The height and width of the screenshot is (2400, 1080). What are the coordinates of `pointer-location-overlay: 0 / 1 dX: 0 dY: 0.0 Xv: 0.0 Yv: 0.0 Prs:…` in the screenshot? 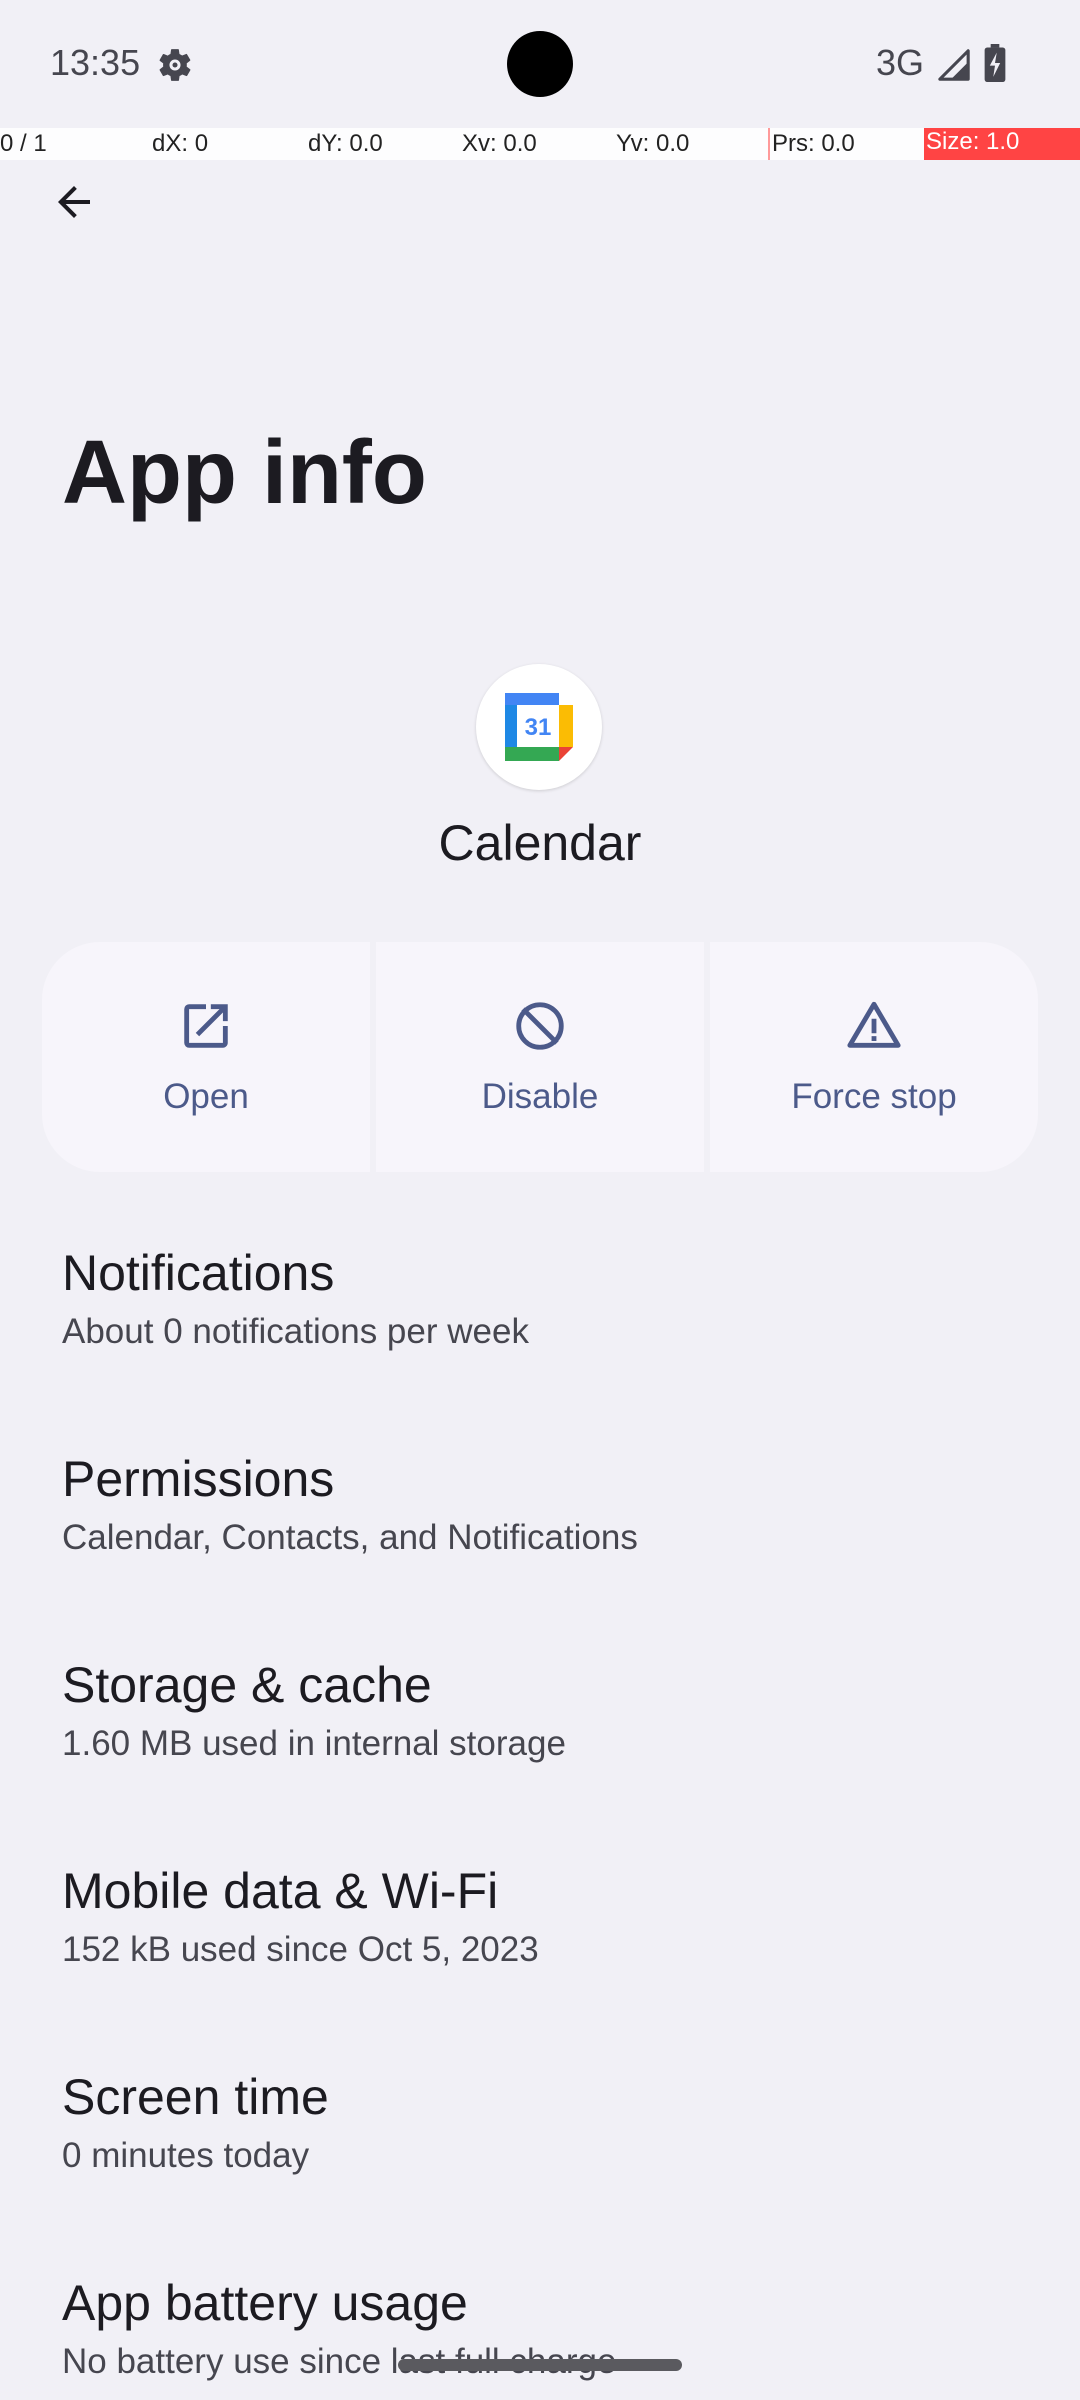 It's located at (540, 144).